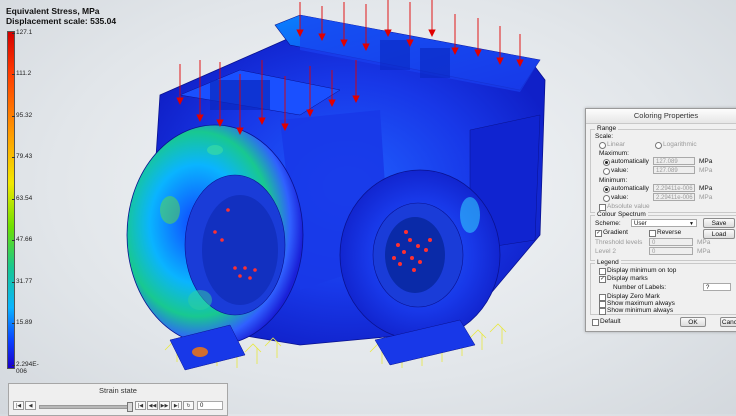 The image size is (736, 416). I want to click on loop-button: ↻, so click(188, 405).